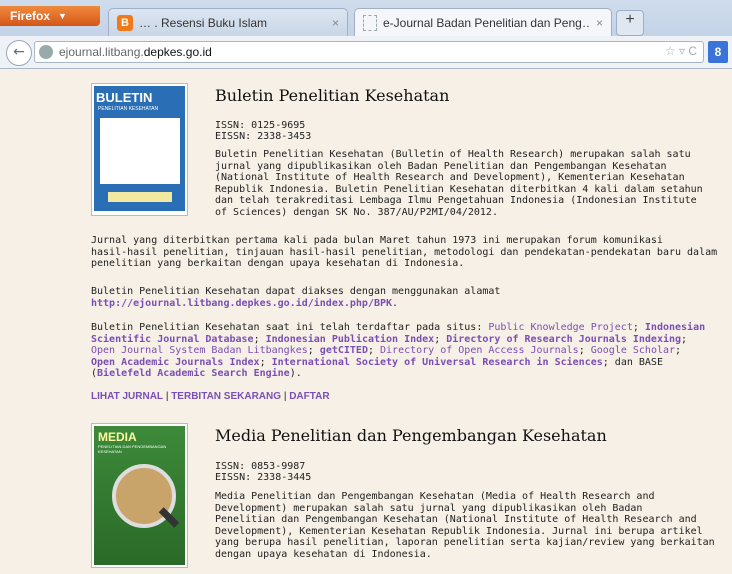 This screenshot has height=574, width=732. Describe the element at coordinates (395, 303) in the screenshot. I see `period: .` at that location.